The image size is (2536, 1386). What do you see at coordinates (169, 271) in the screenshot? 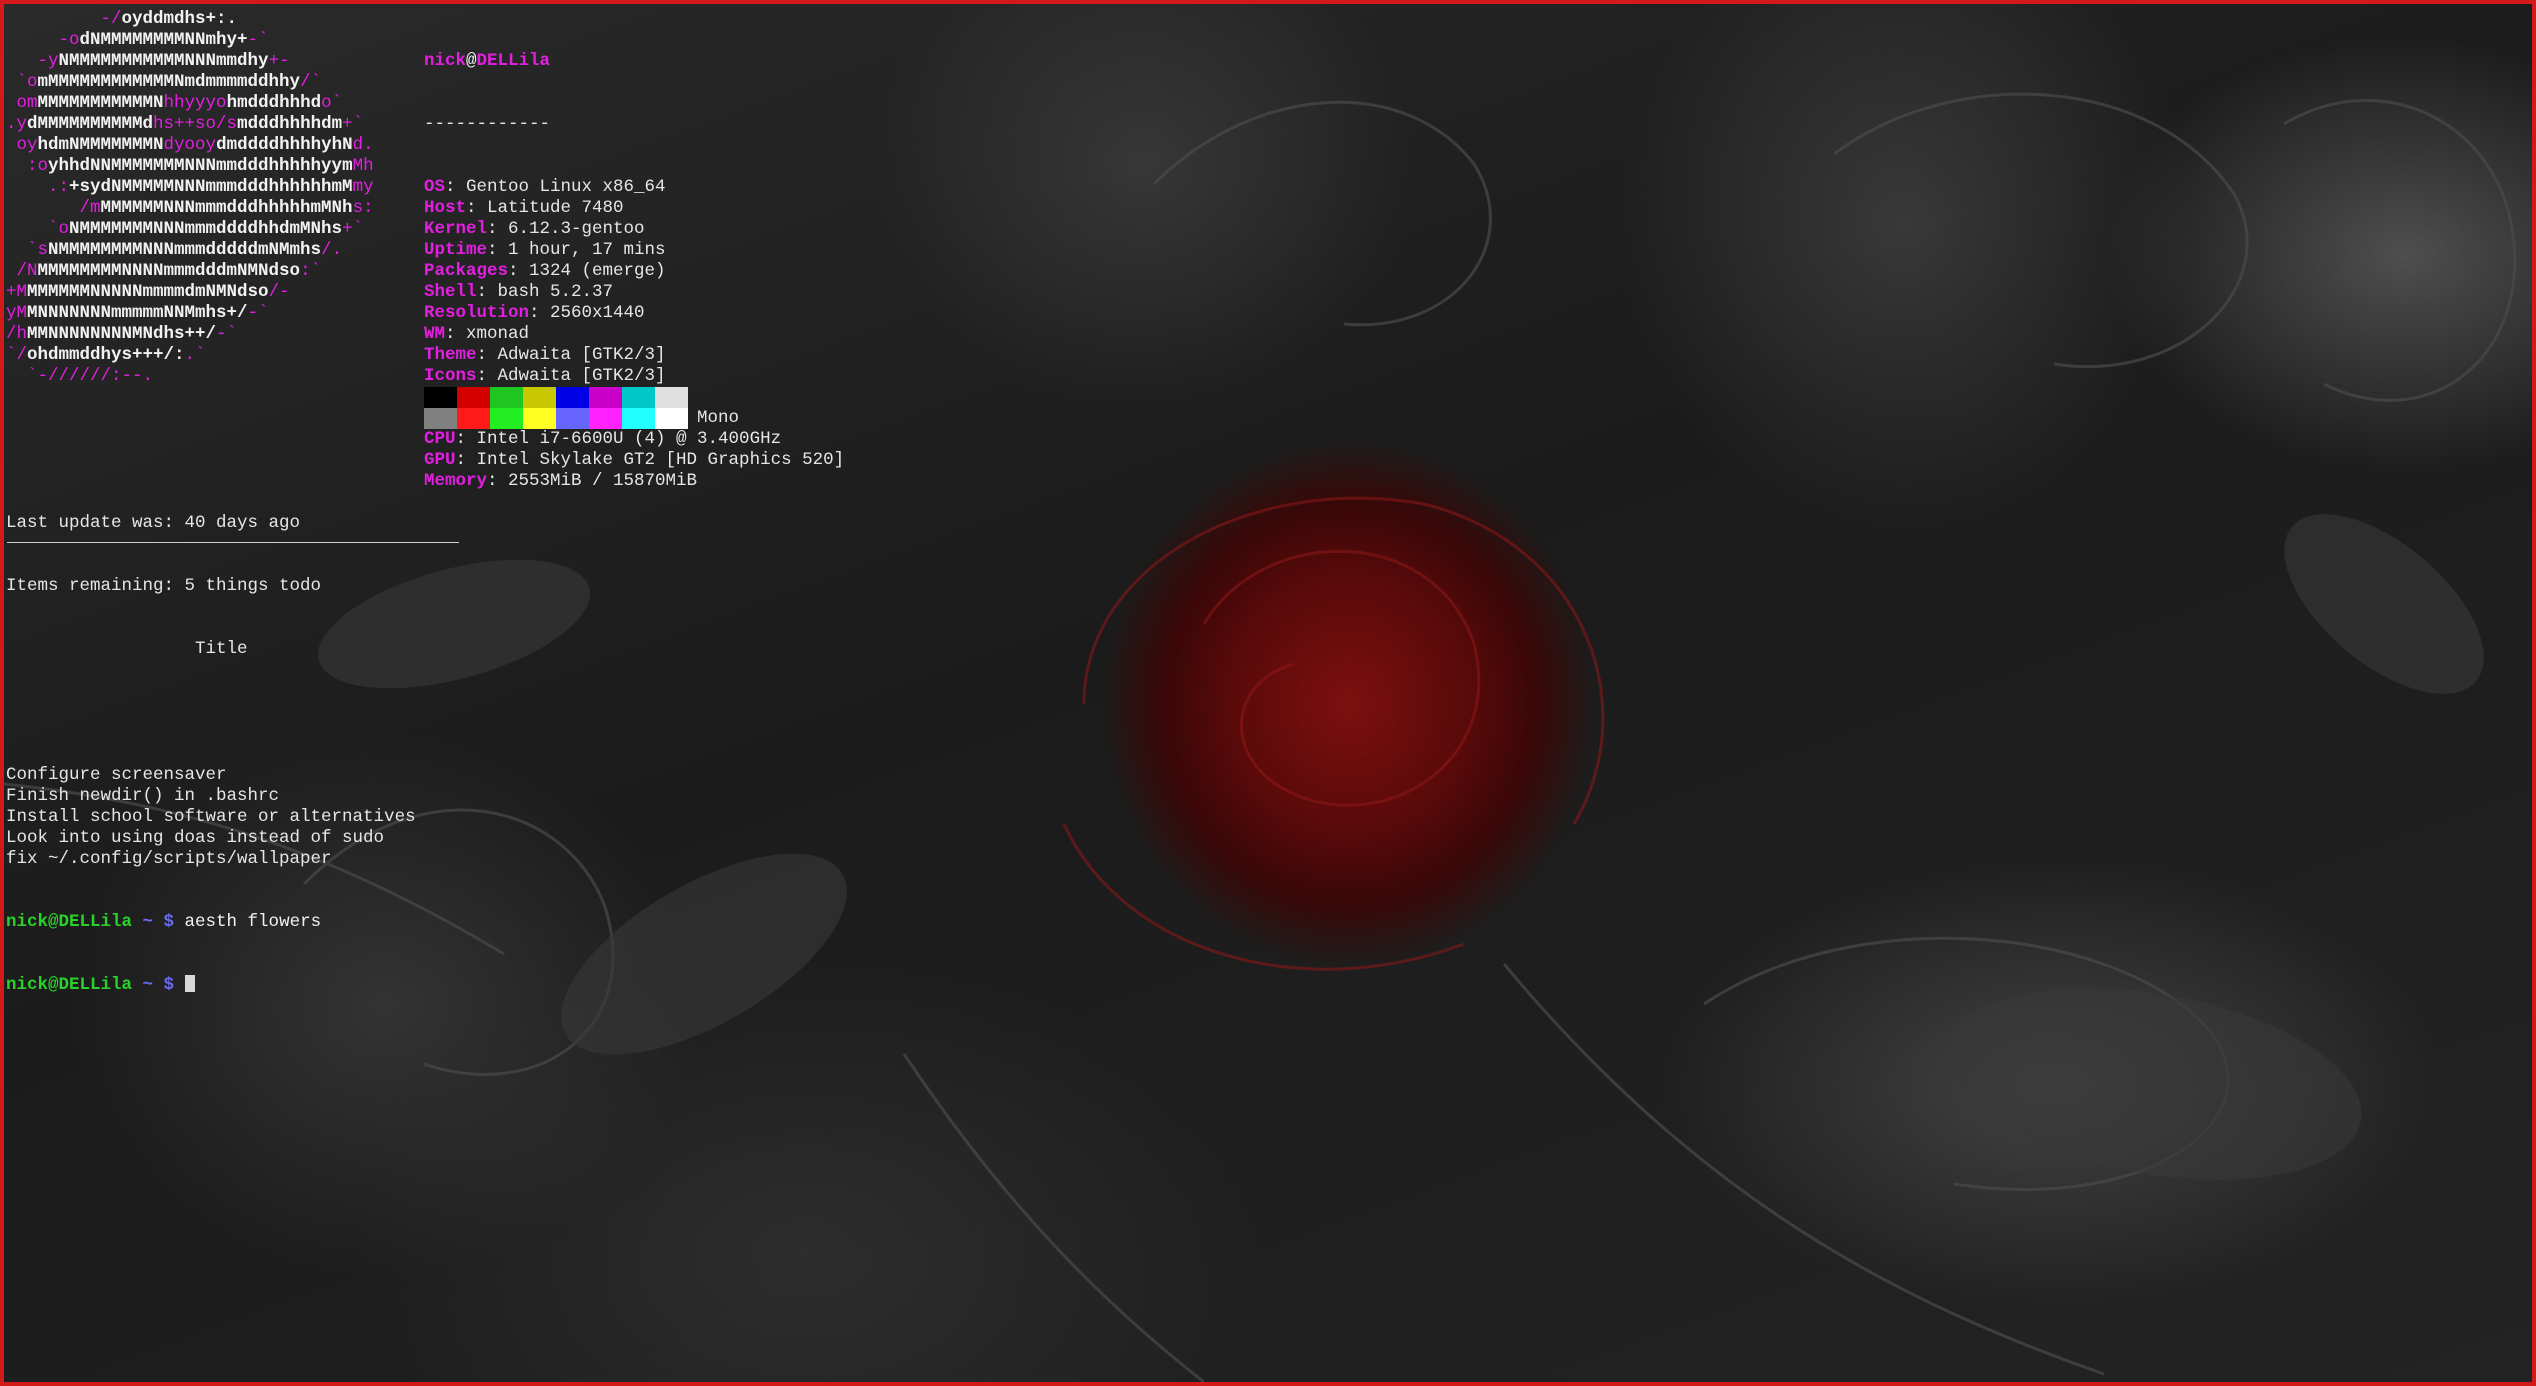
I see `logo-segment: MMMMMMMMNNNNmmmdddmNMNdso` at bounding box center [169, 271].